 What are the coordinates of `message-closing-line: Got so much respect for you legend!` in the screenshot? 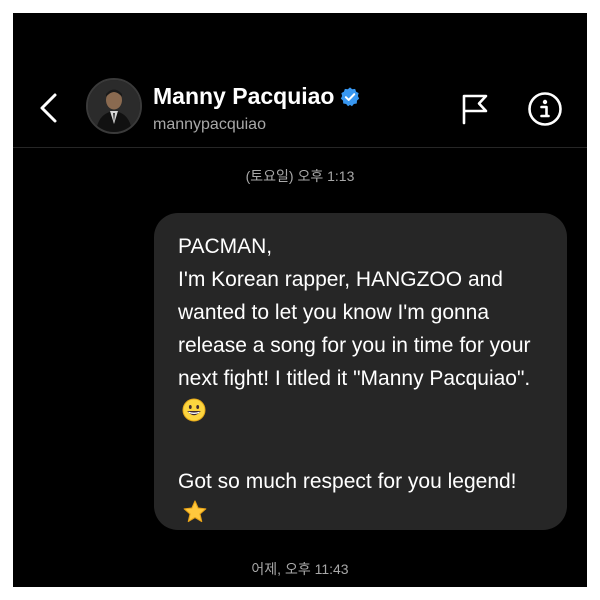 It's located at (360, 500).